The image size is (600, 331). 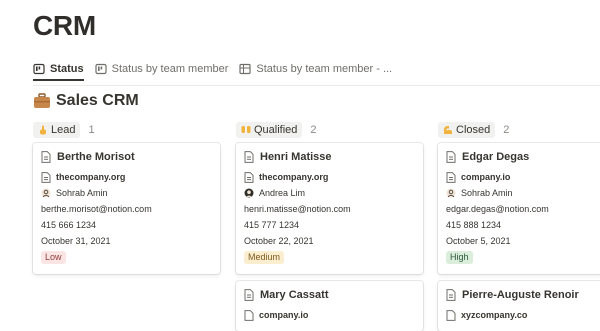 What do you see at coordinates (459, 257) in the screenshot?
I see `priority-badge: High` at bounding box center [459, 257].